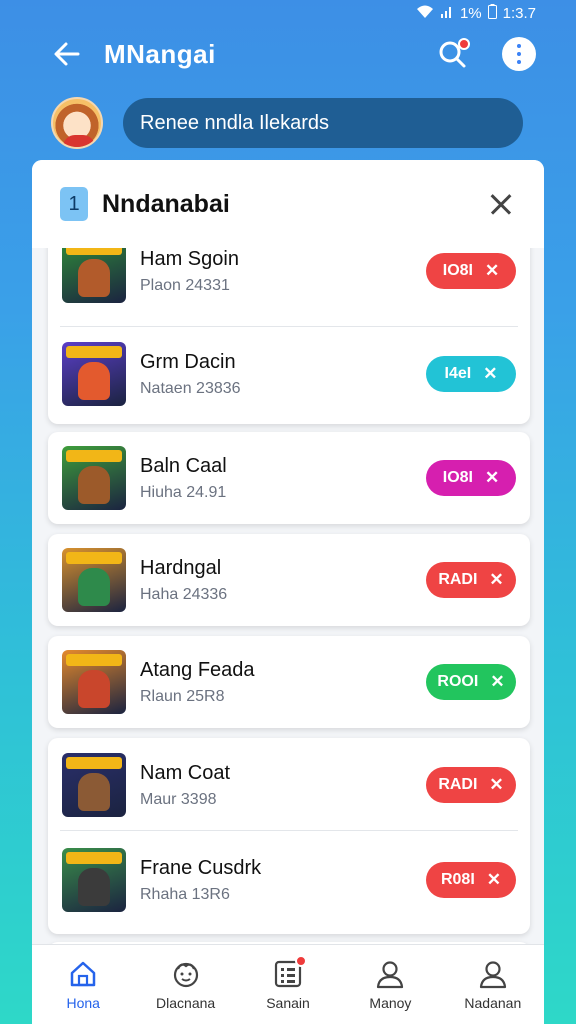 The image size is (576, 1024). I want to click on search-button, so click(452, 54).